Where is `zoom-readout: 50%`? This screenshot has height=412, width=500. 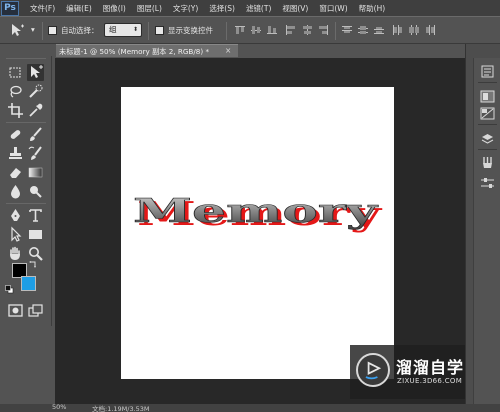 zoom-readout: 50% is located at coordinates (59, 407).